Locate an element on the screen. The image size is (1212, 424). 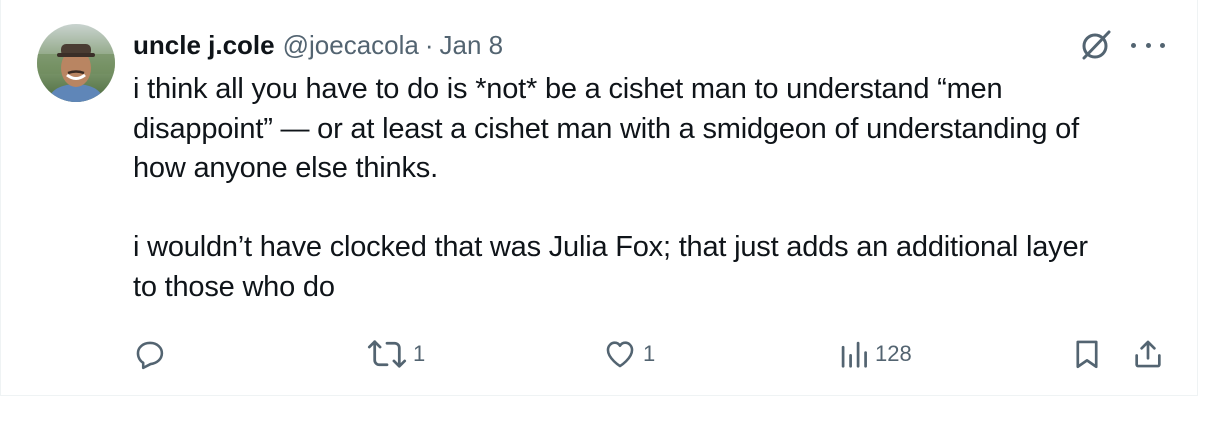
views-button: 128 is located at coordinates (875, 354).